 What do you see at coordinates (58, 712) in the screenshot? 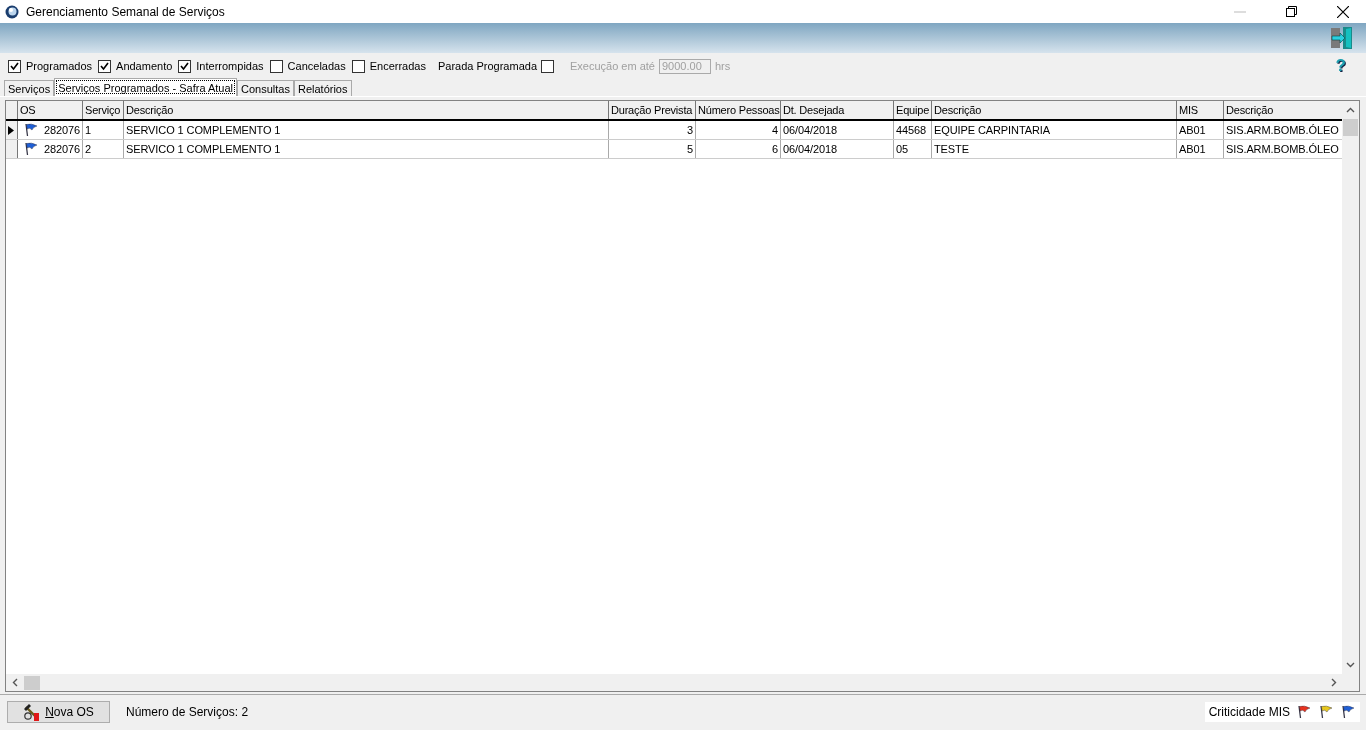
I see `new-order-button: Nova OS` at bounding box center [58, 712].